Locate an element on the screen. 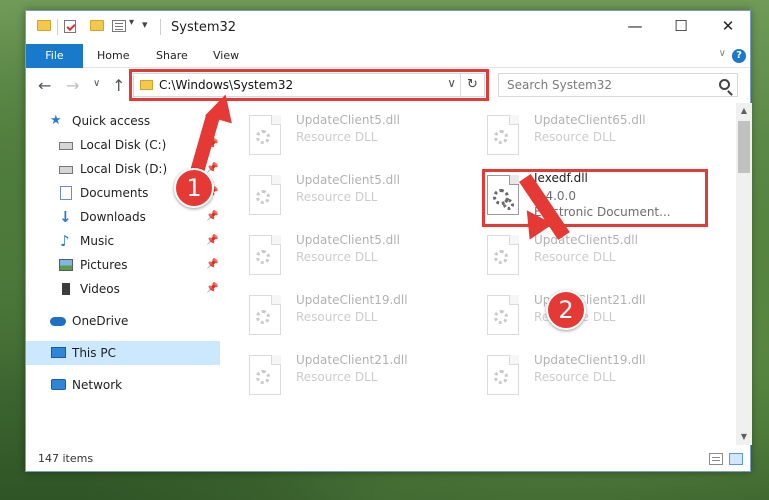  help-icon: ? is located at coordinates (739, 56).